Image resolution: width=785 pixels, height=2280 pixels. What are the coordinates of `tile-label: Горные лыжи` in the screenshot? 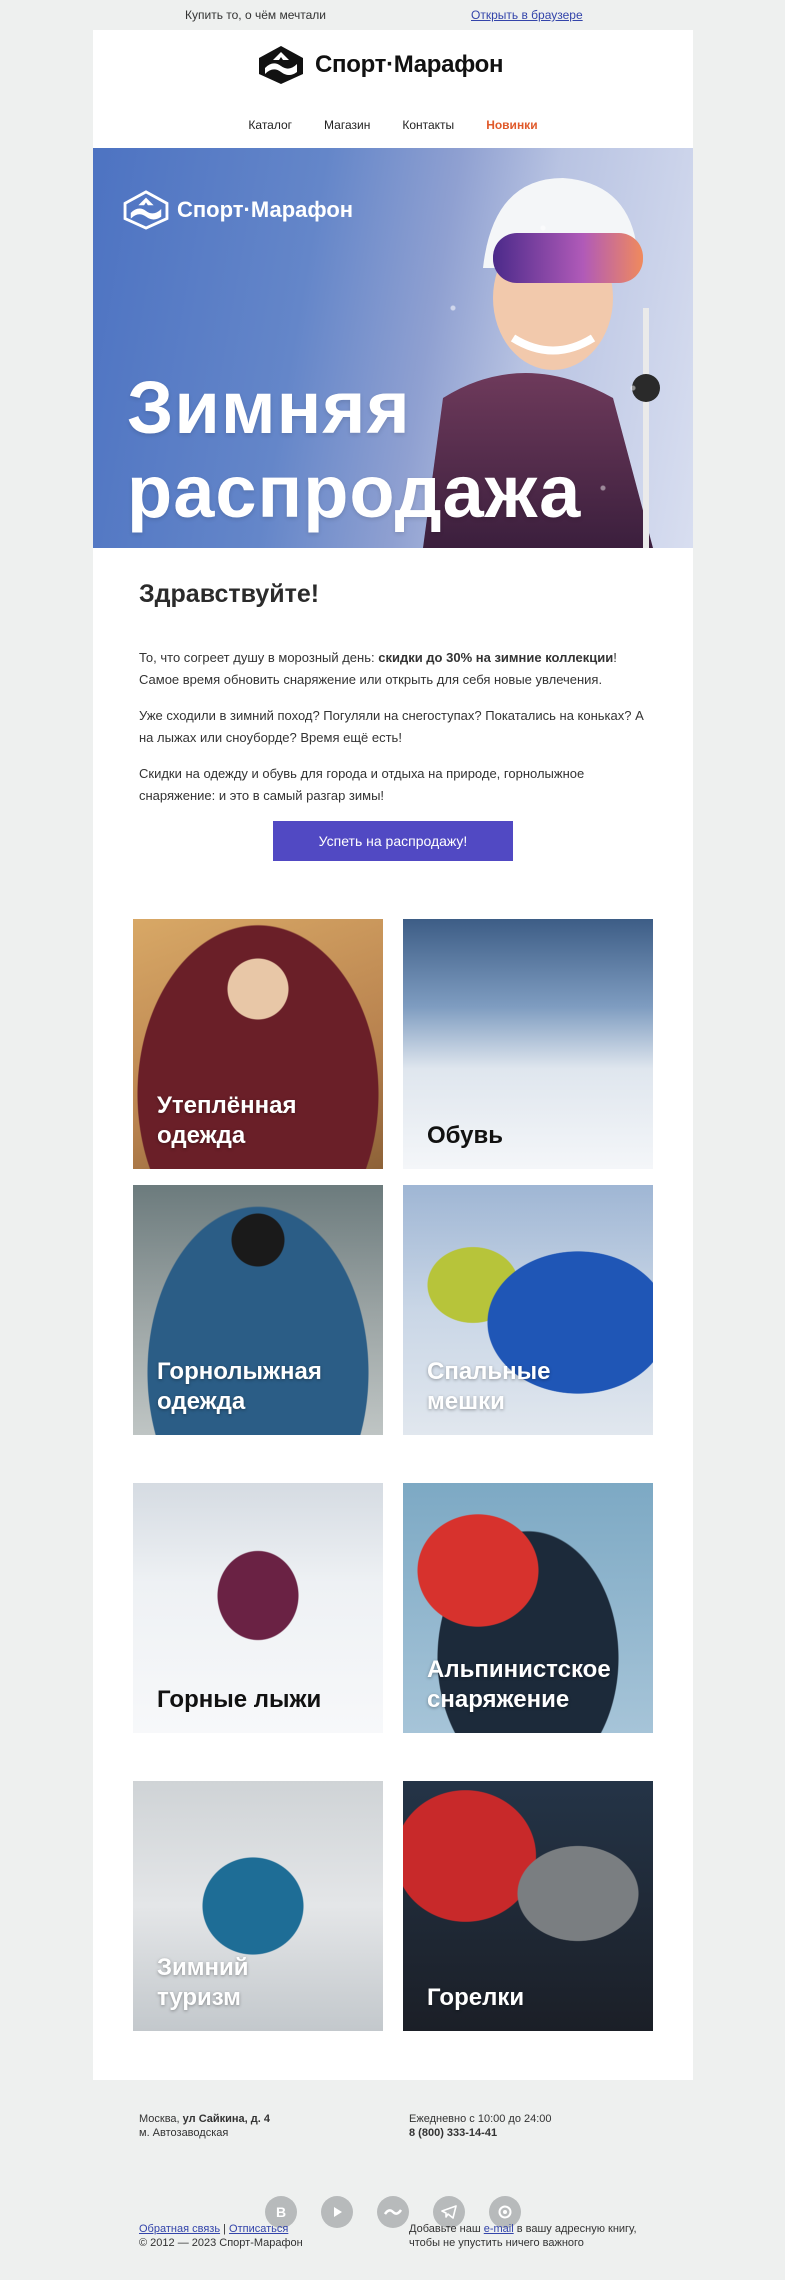 It's located at (239, 1700).